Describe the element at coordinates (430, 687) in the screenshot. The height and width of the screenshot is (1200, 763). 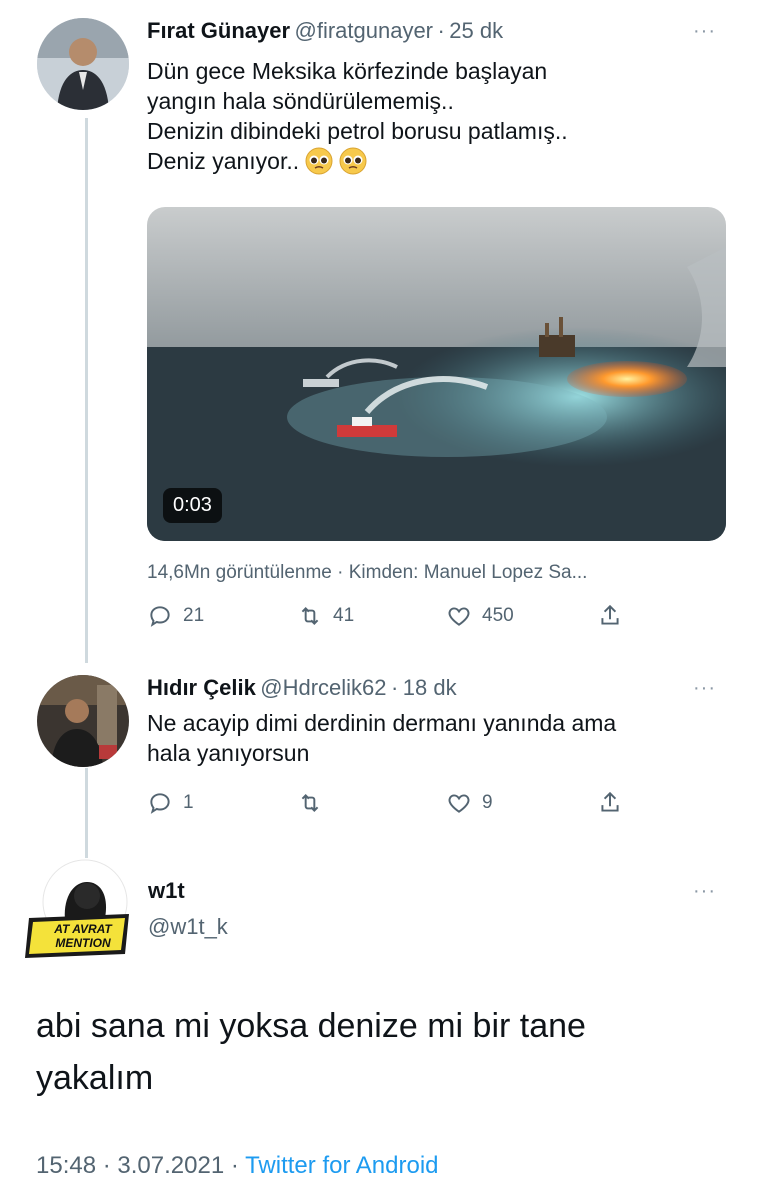
I see `tweet-time: 18 dk` at that location.